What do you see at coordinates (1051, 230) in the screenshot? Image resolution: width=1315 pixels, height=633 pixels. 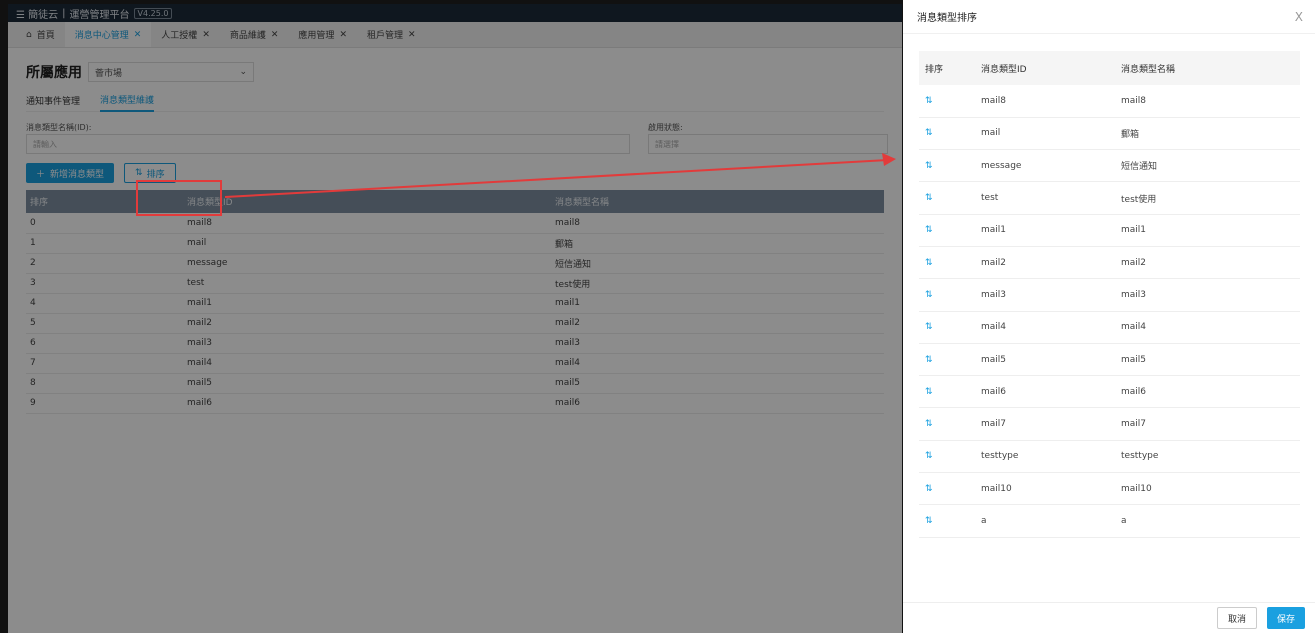 I see `sort-row-type-id: mail1` at bounding box center [1051, 230].